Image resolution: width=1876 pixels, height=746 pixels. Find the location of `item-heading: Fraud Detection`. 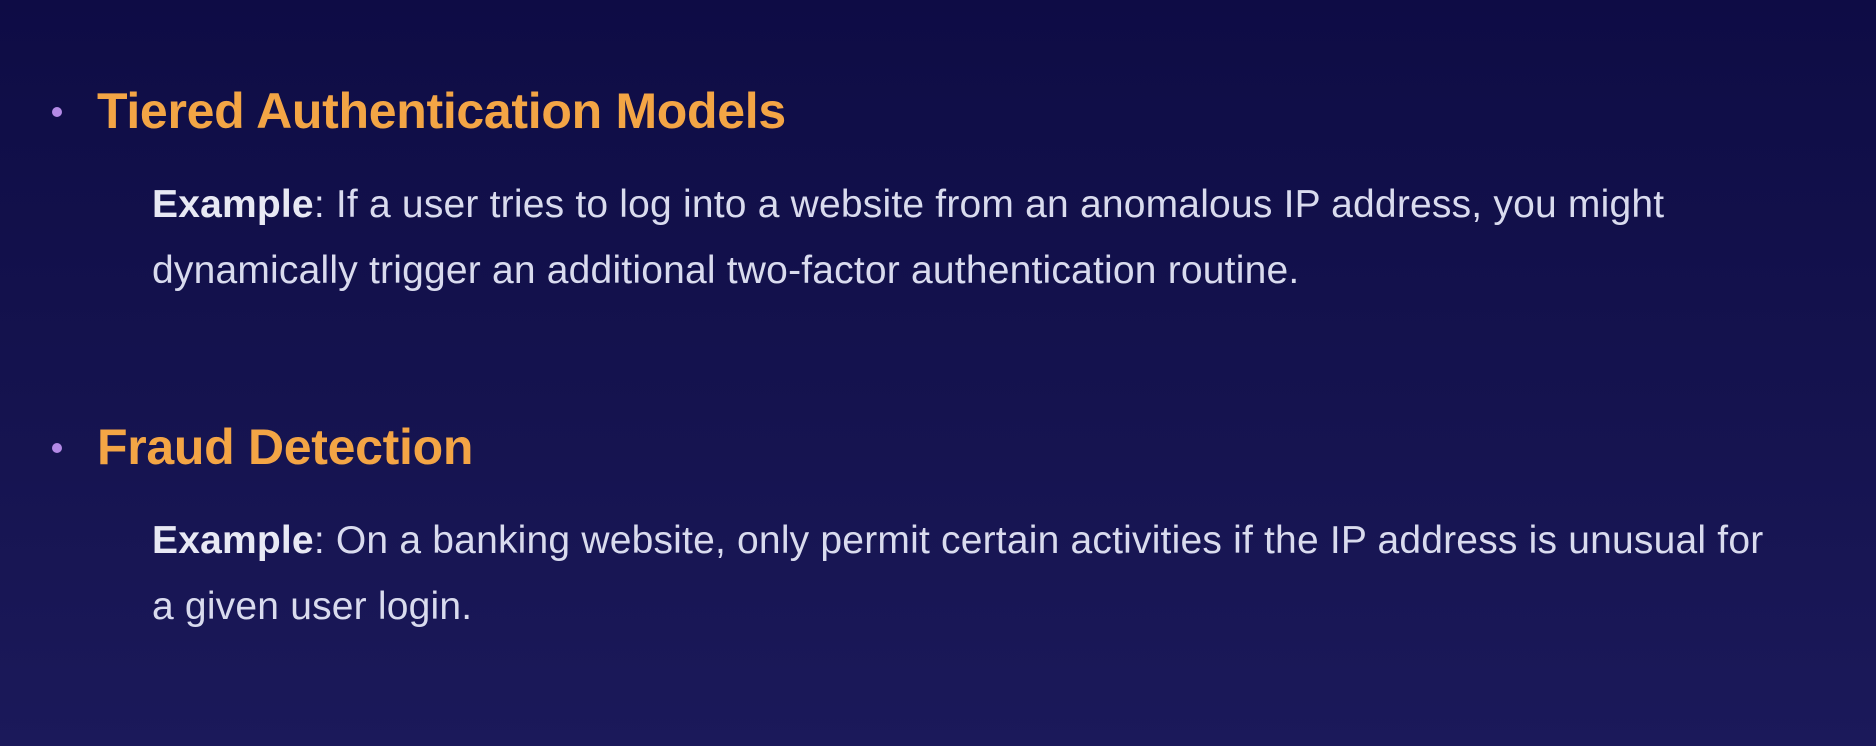

item-heading: Fraud Detection is located at coordinates (285, 447).